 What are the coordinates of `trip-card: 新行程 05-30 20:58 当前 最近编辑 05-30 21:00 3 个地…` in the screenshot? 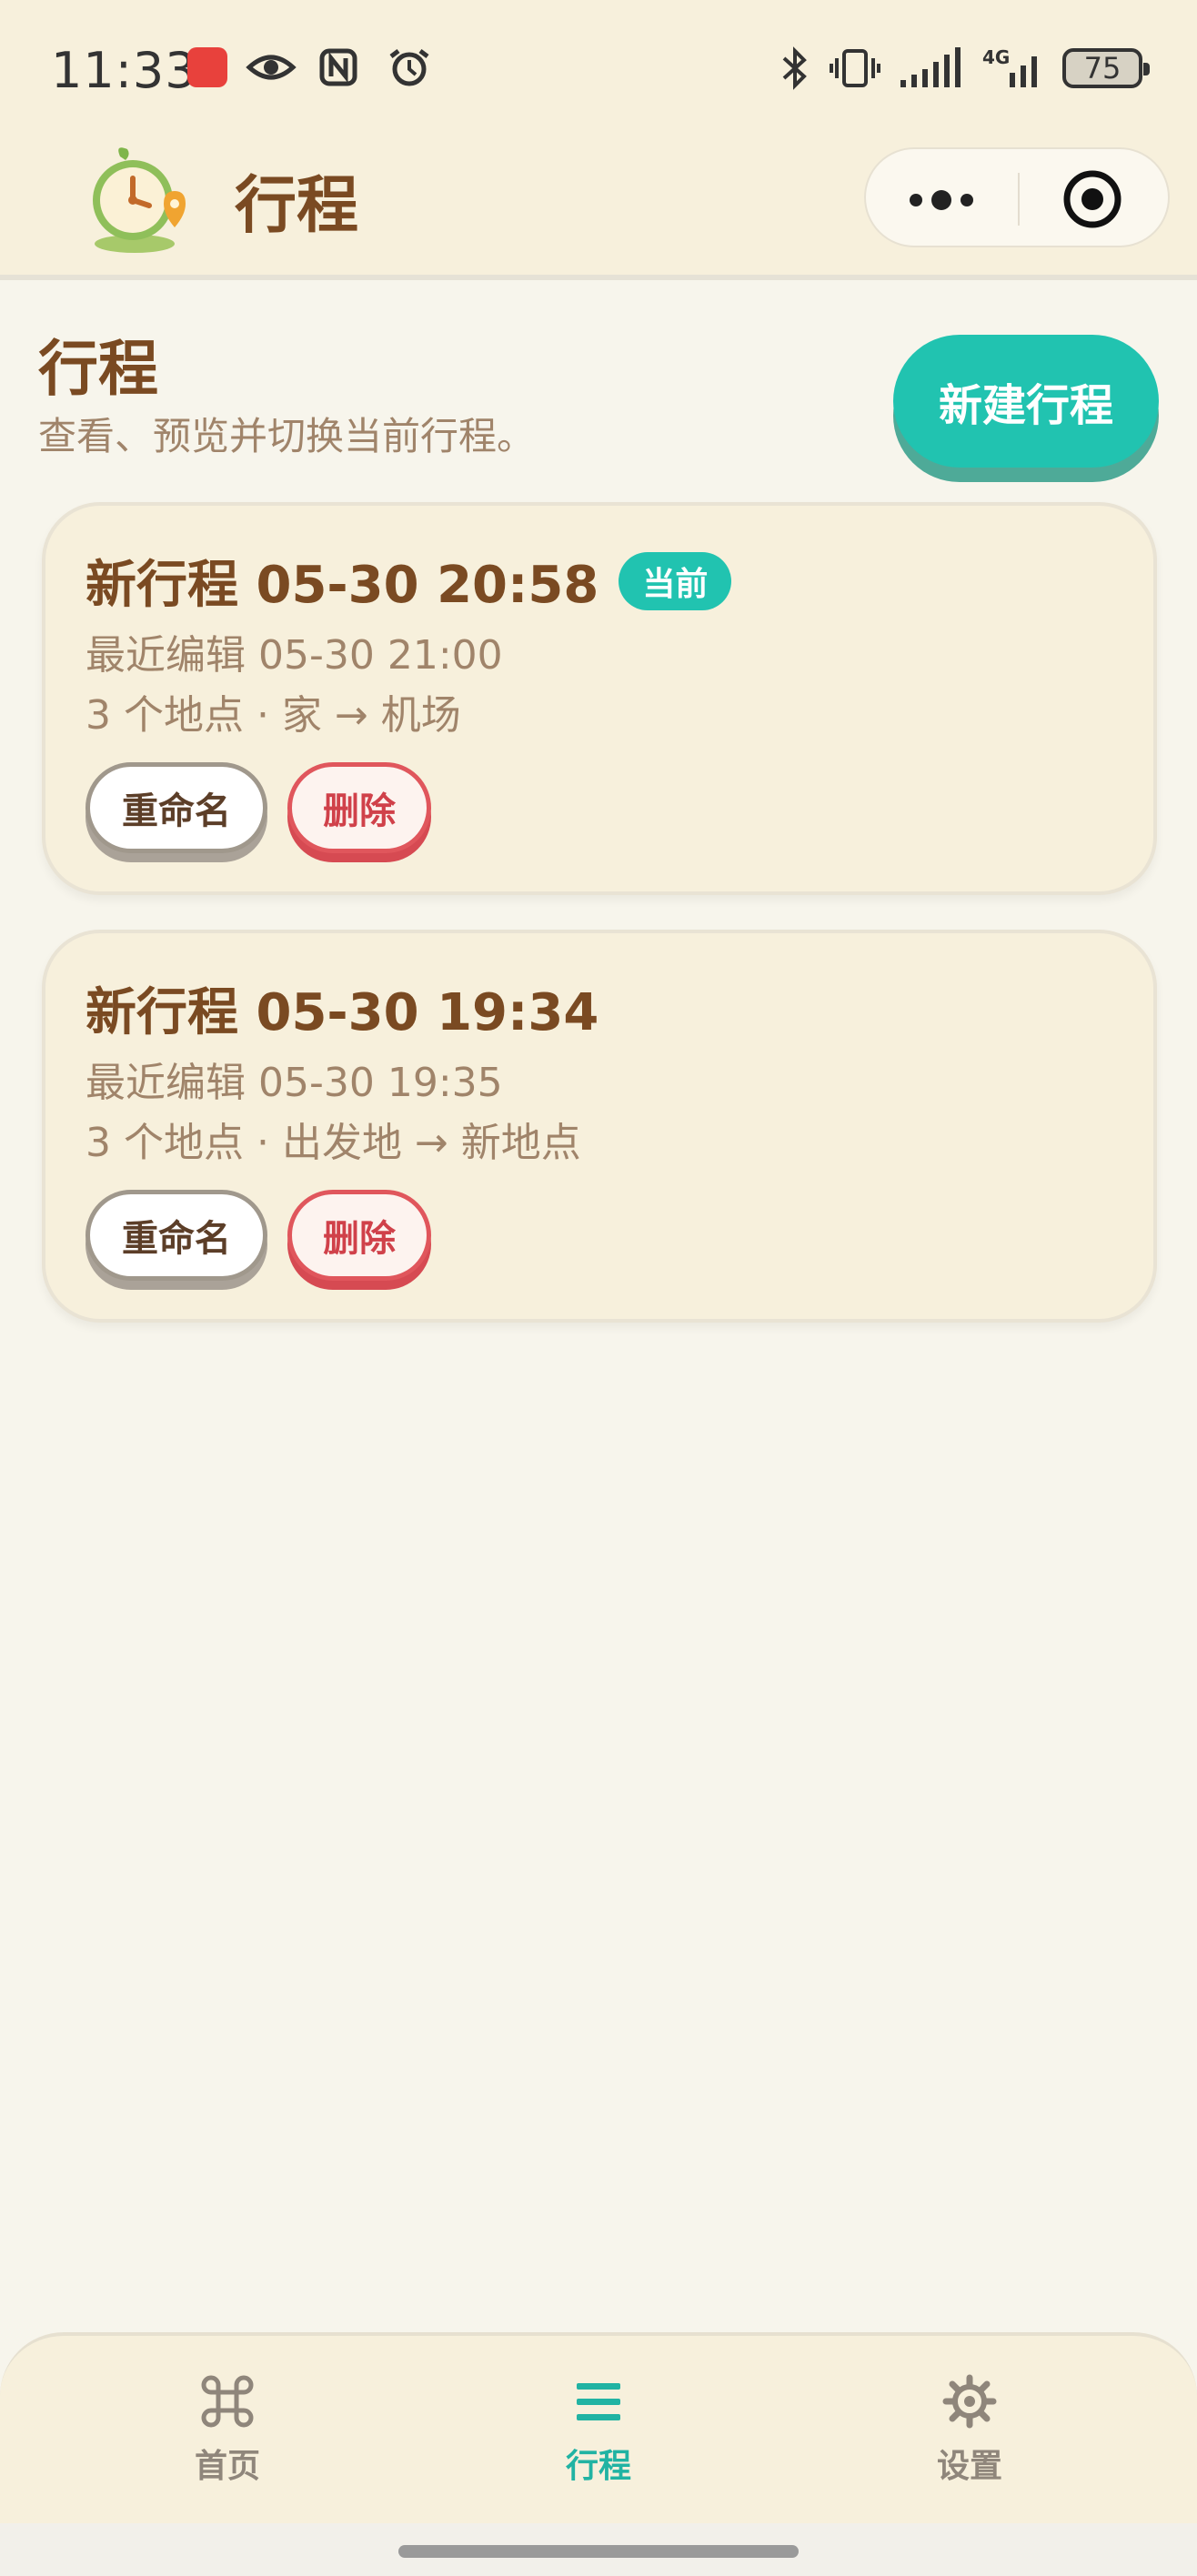 It's located at (599, 698).